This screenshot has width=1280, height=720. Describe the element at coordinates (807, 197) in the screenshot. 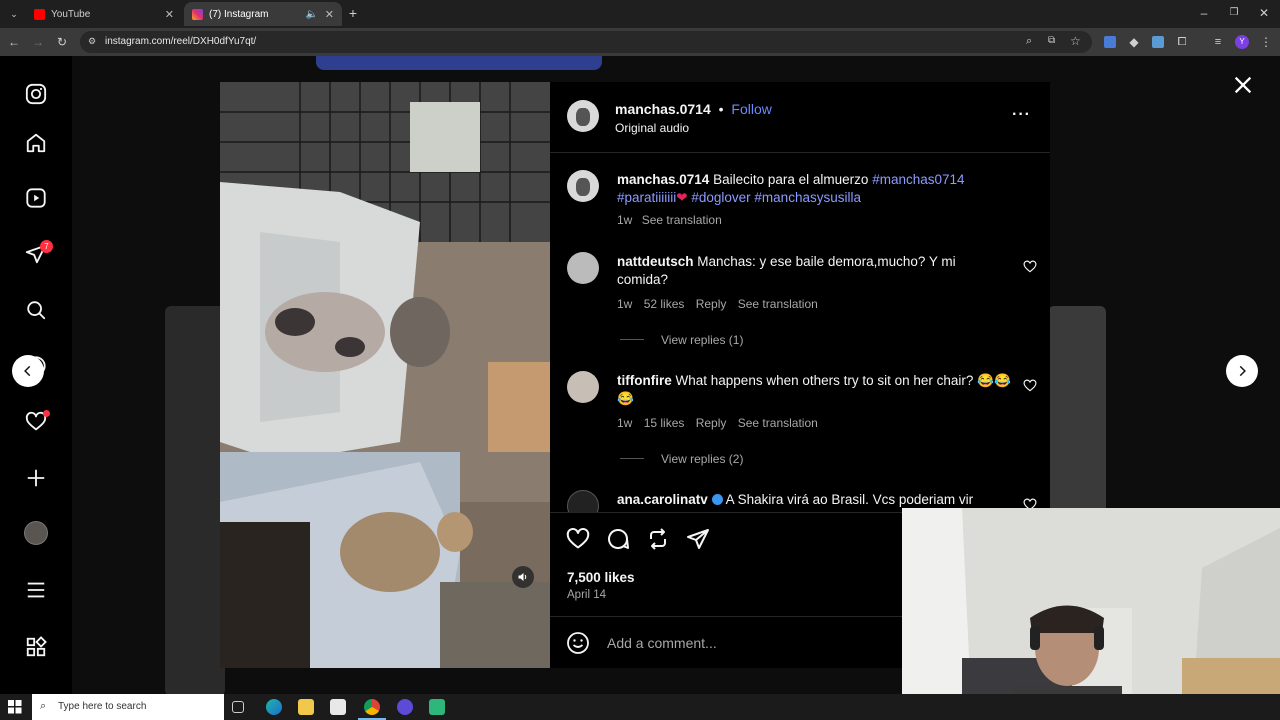

I see `hashtag-link: #manchasysusilla` at that location.